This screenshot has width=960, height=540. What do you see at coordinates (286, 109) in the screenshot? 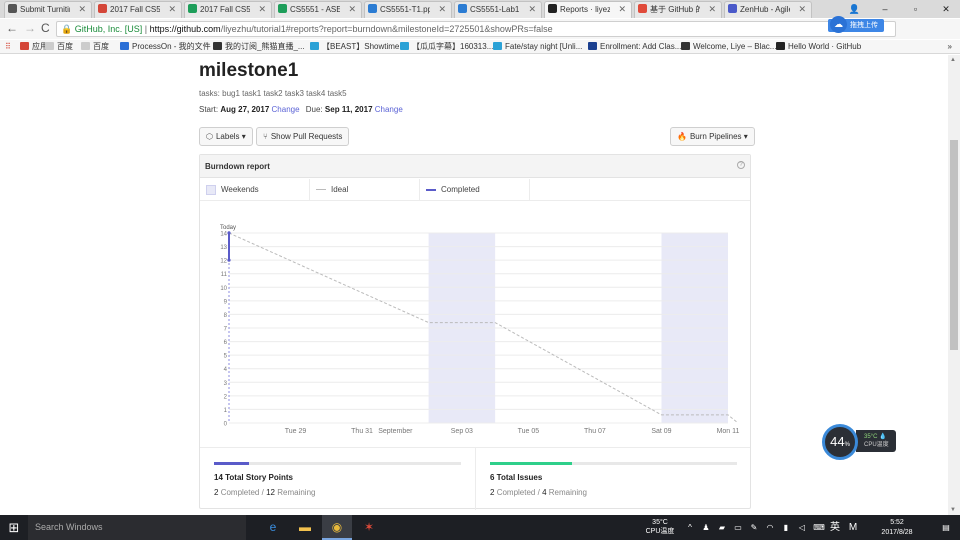
I see `change-start-link: Change` at bounding box center [286, 109].